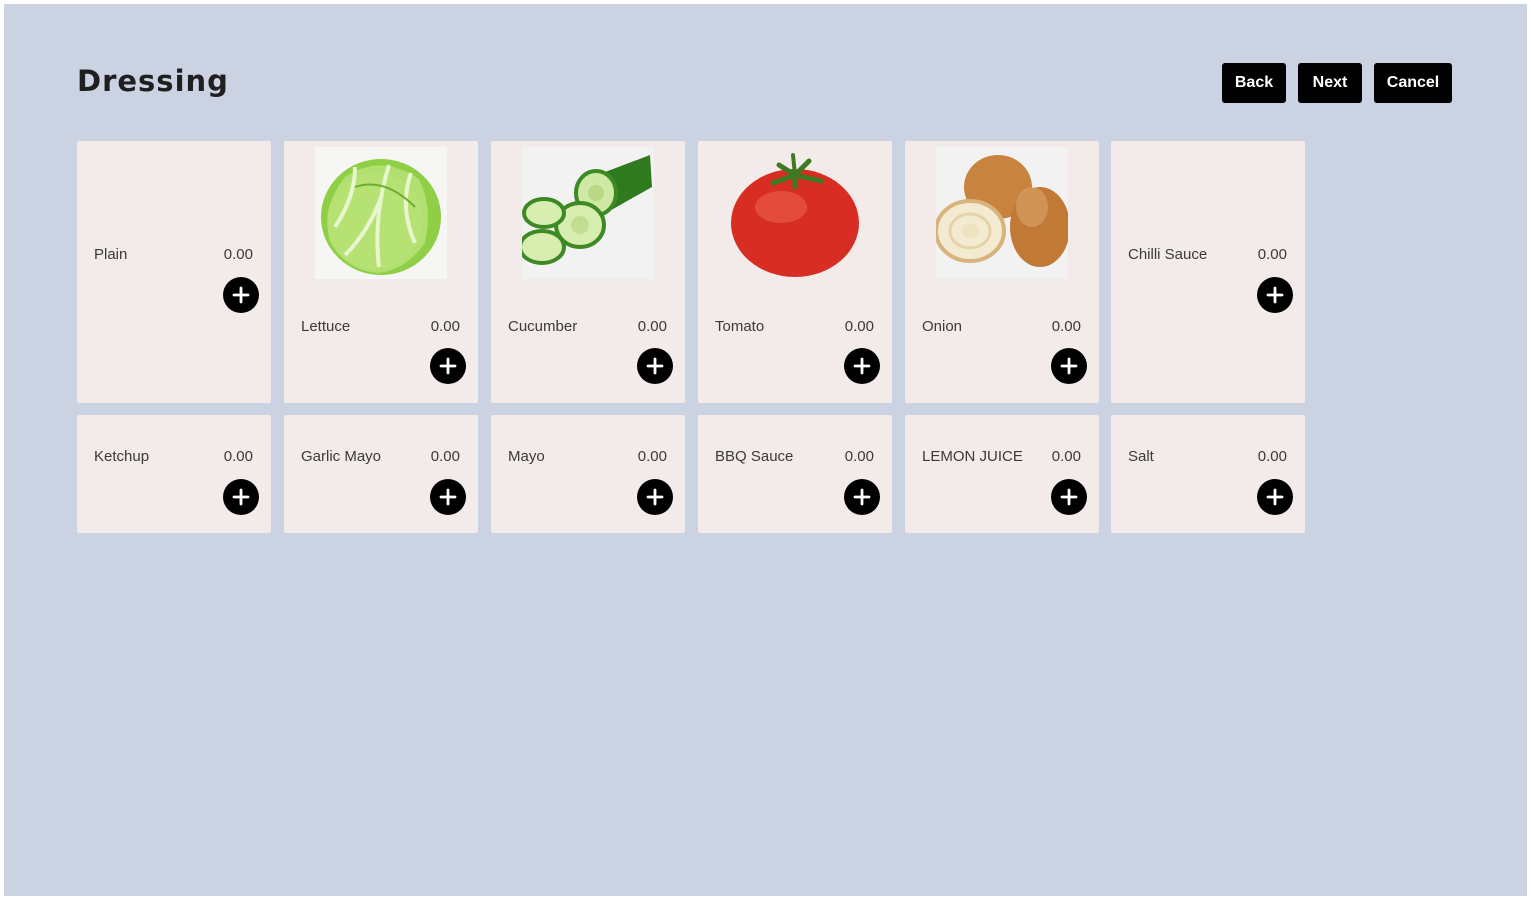  I want to click on next-button: Next, so click(1330, 83).